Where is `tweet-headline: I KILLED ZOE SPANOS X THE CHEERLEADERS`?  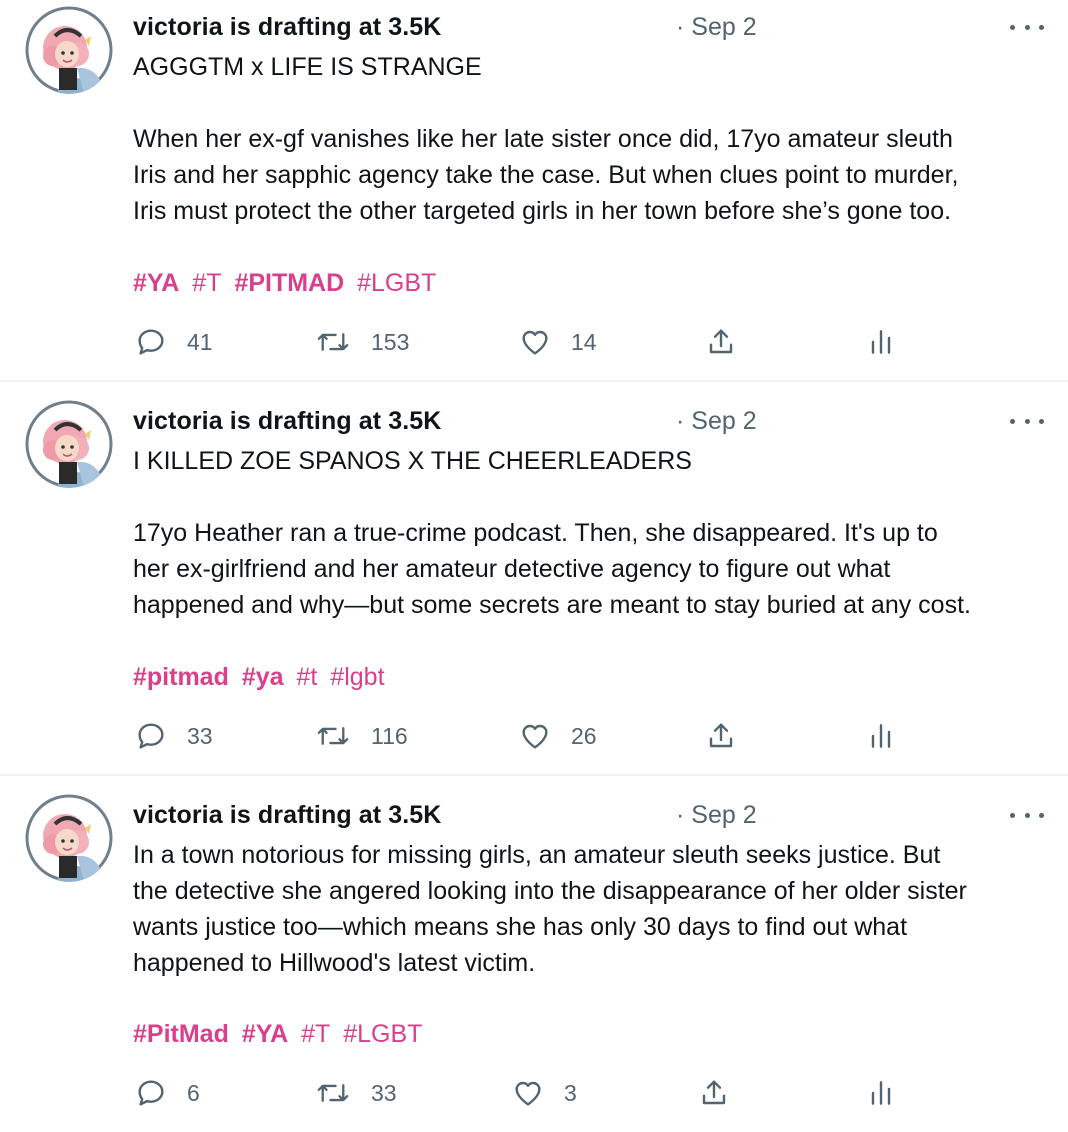
tweet-headline: I KILLED ZOE SPANOS X THE CHEERLEADERS is located at coordinates (412, 461).